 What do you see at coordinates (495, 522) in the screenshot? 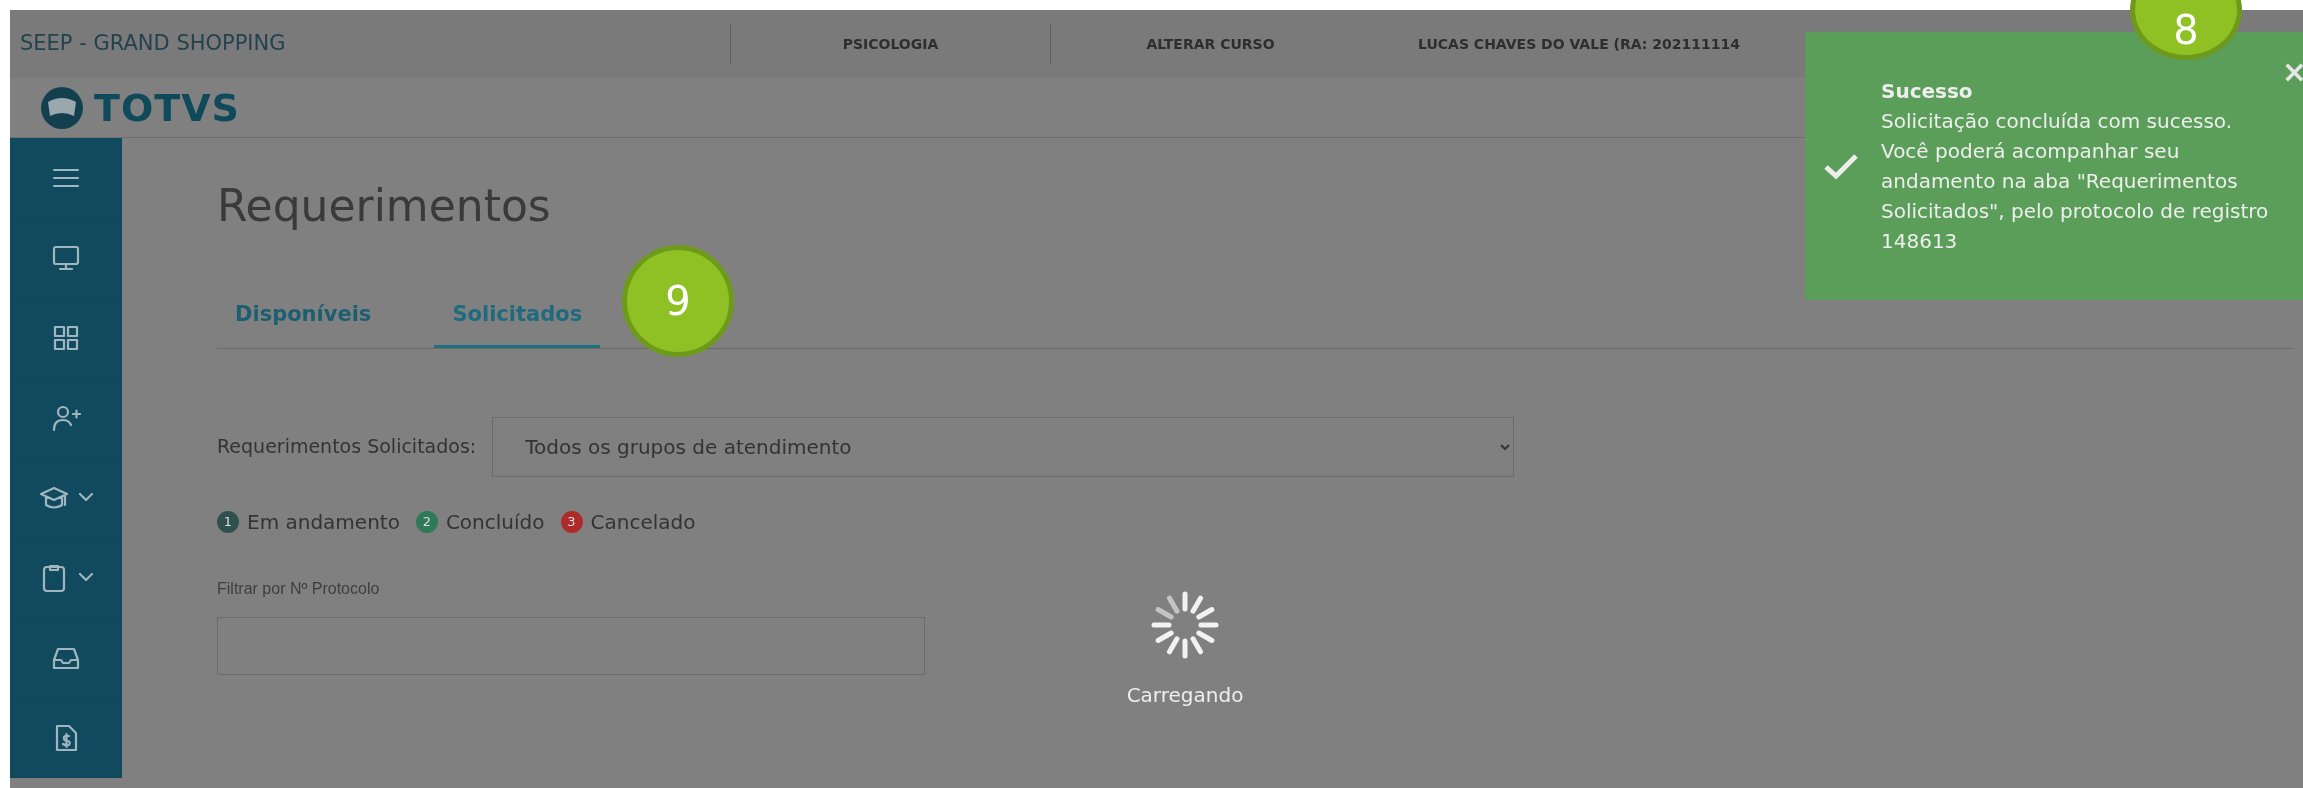
I see `status-label: Concluído` at bounding box center [495, 522].